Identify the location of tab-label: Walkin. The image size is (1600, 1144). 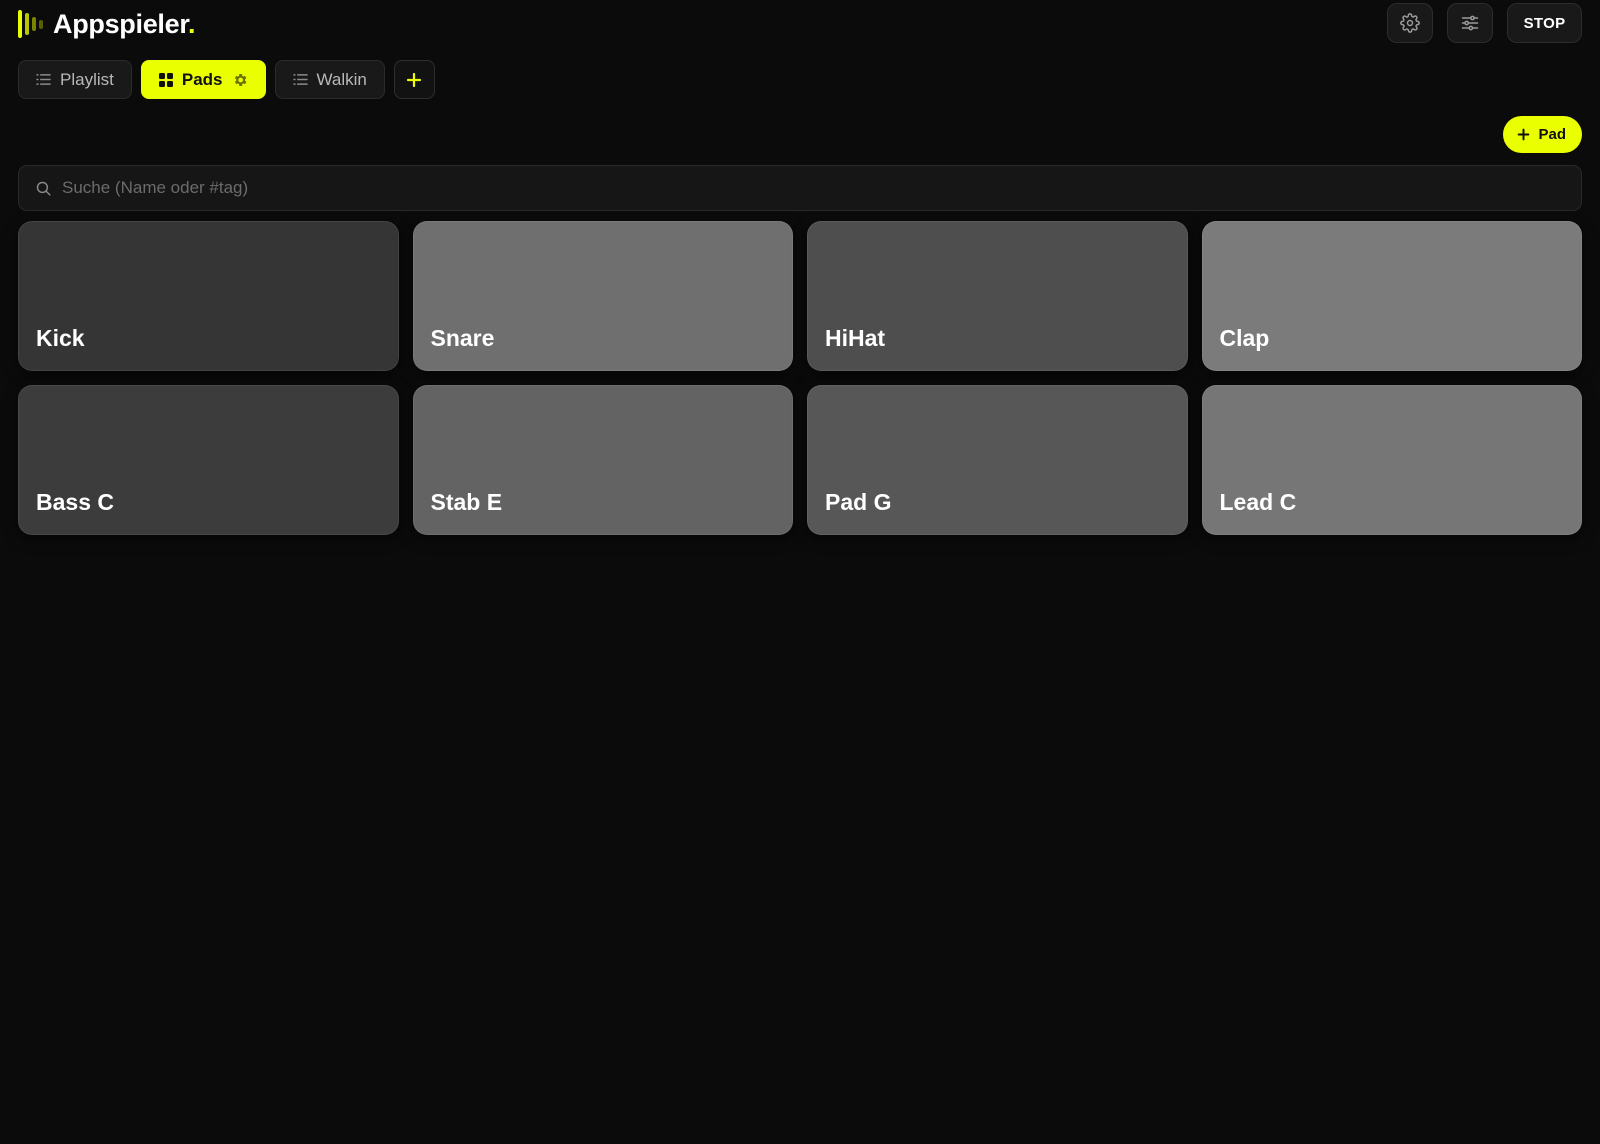
(341, 79).